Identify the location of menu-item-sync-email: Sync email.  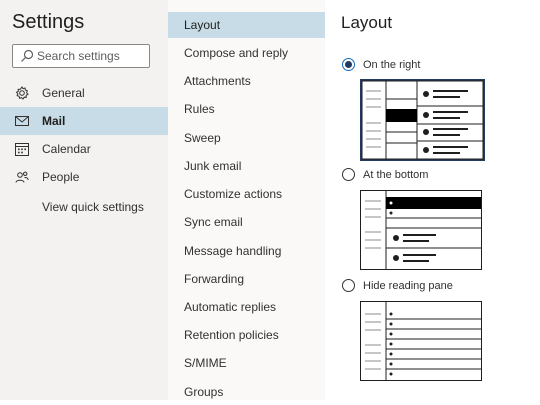
(246, 222).